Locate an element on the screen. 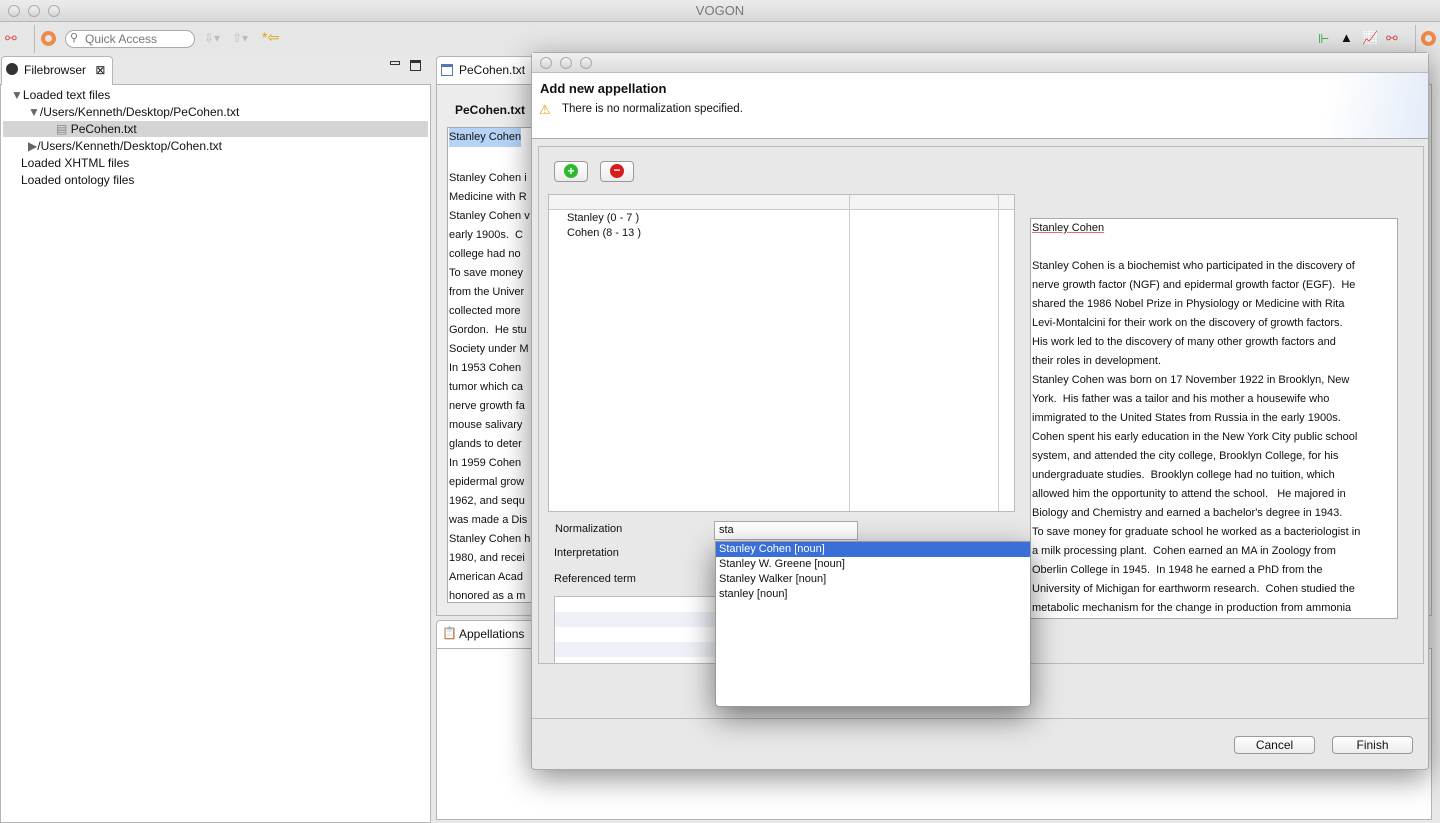  selected-text: Stanley Cohen is located at coordinates (485, 137).